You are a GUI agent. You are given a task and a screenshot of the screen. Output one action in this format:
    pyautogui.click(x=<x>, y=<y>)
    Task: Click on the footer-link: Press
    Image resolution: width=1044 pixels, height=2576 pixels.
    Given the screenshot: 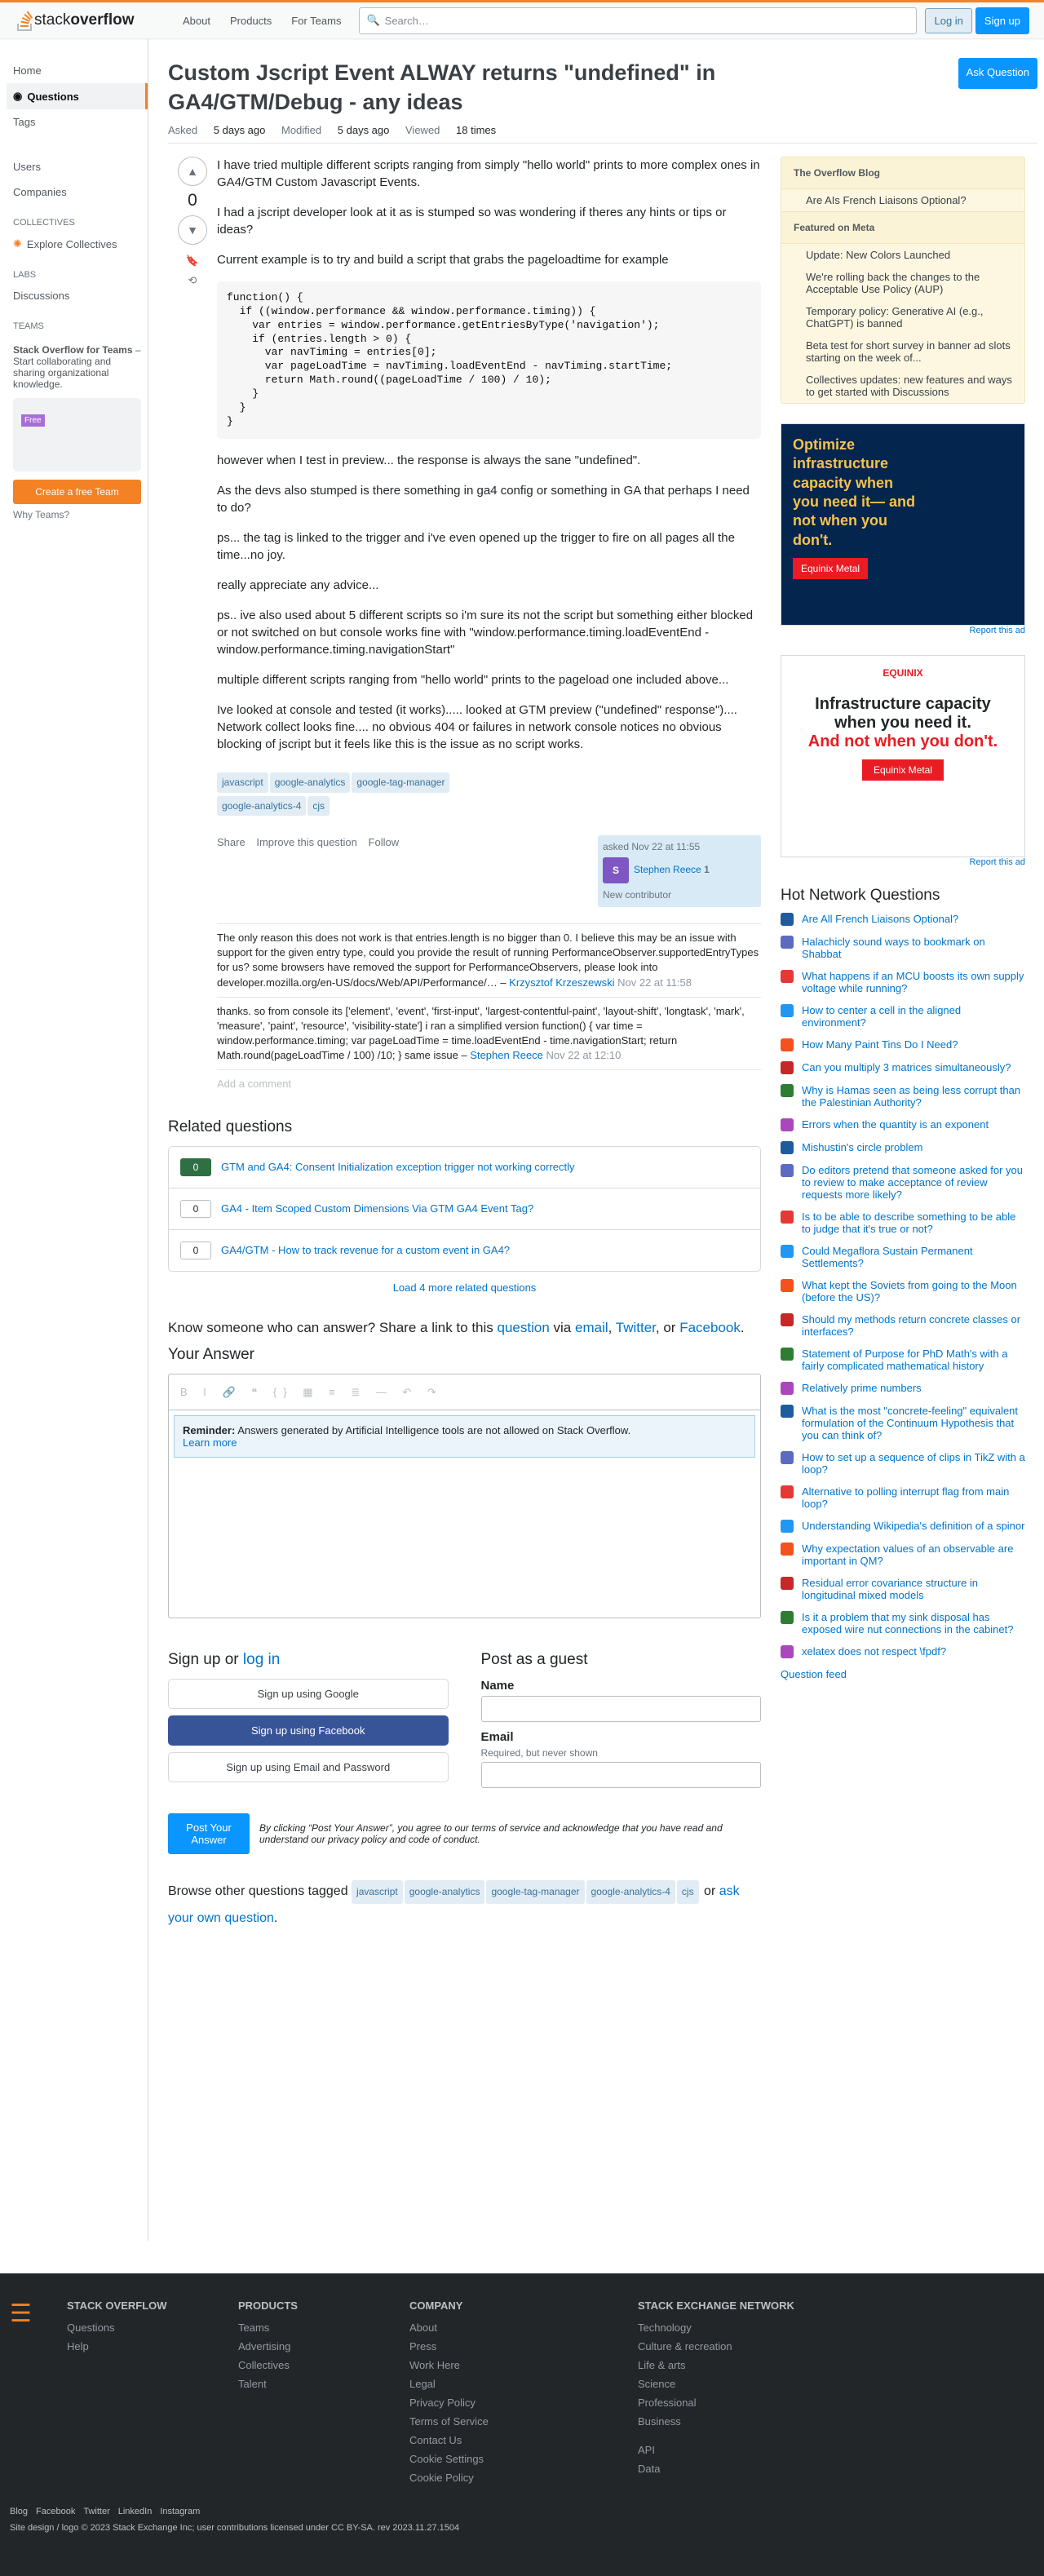 What is the action you would take?
    pyautogui.click(x=523, y=2346)
    